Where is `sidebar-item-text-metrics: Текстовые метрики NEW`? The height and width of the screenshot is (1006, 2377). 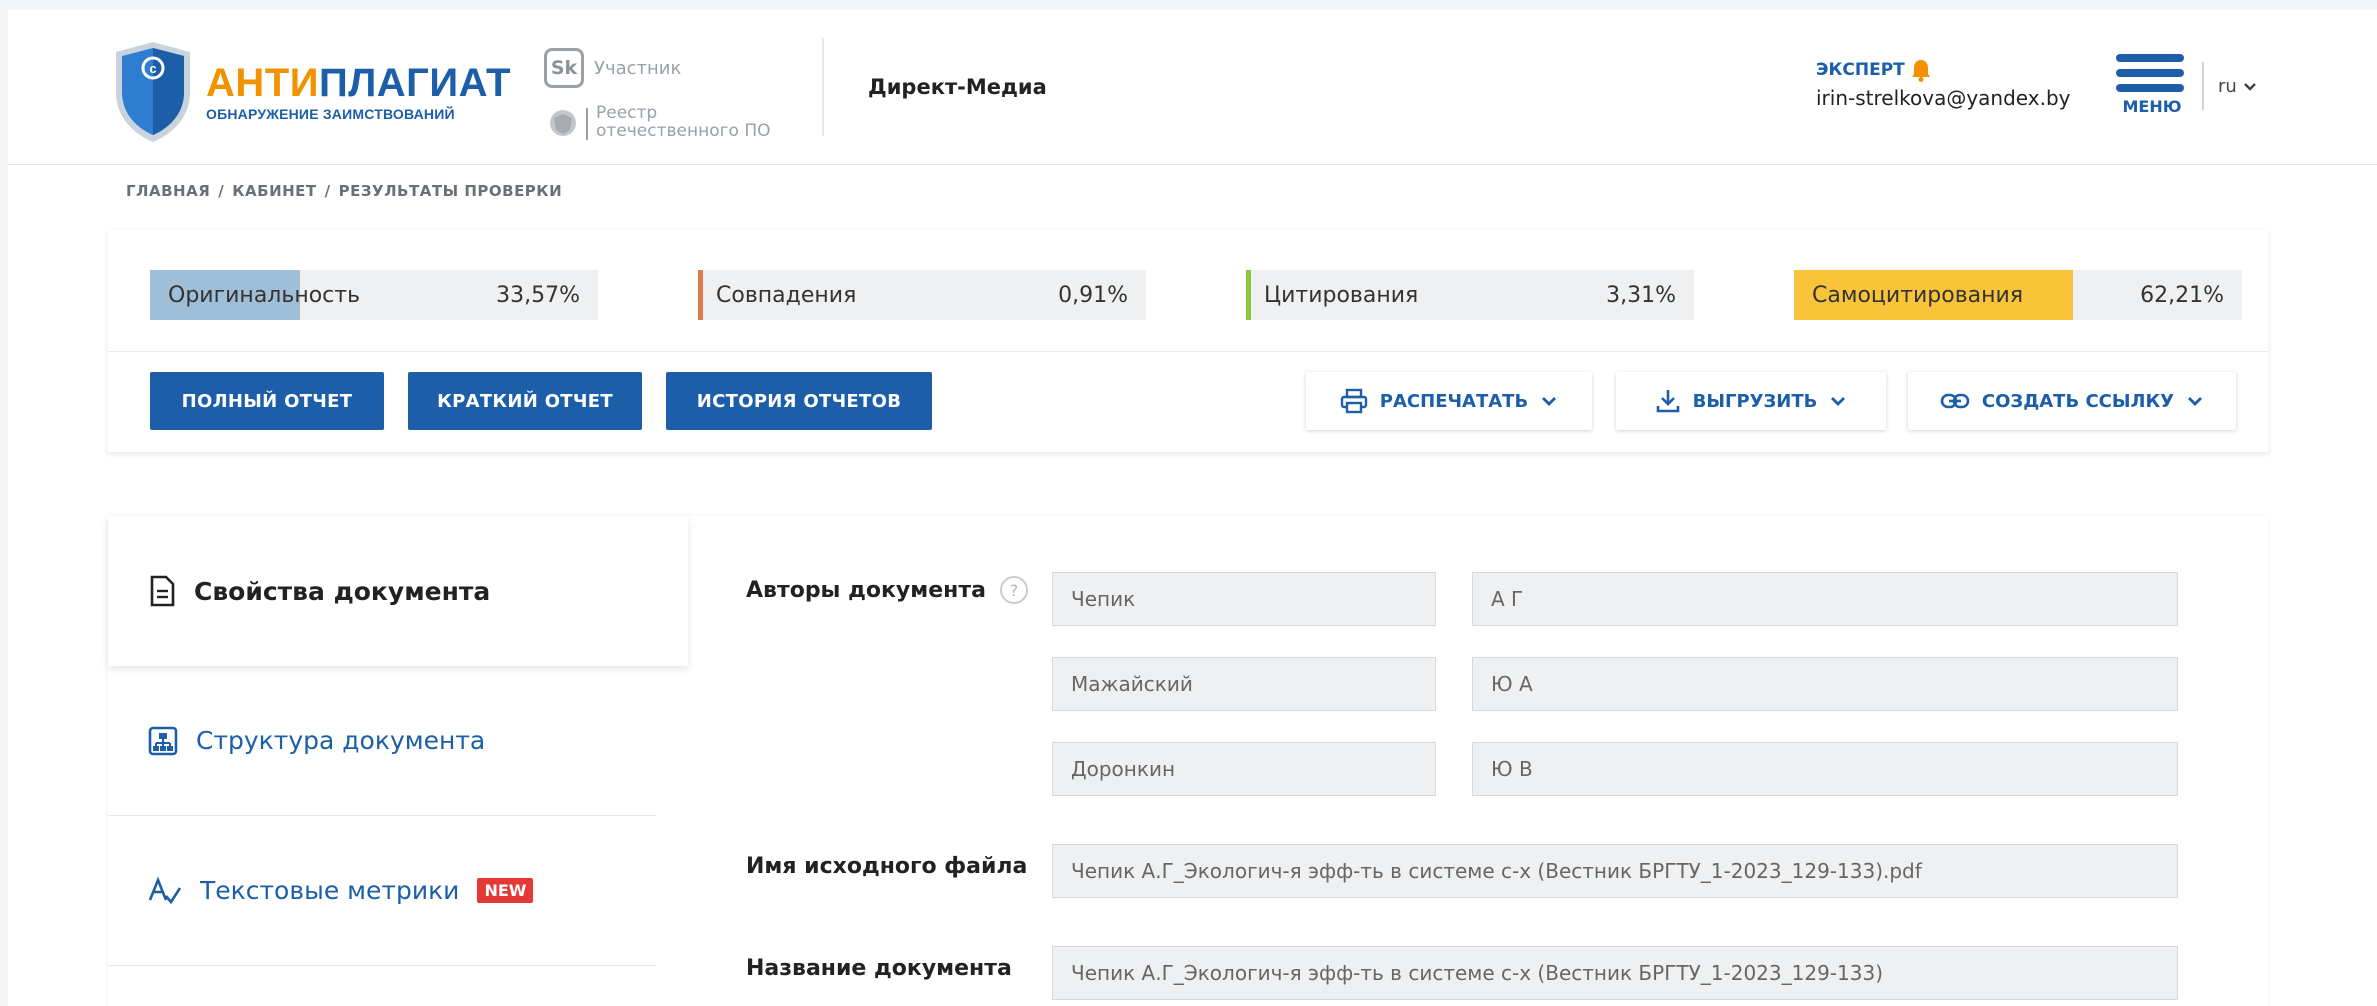
sidebar-item-text-metrics: Текстовые метрики NEW is located at coordinates (382, 891).